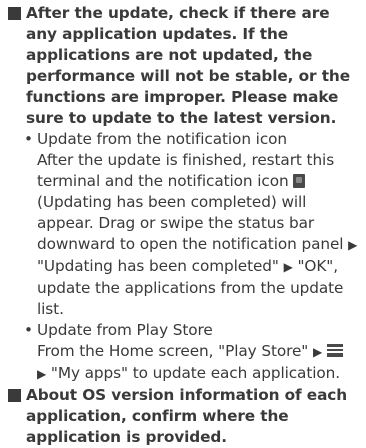 The image size is (366, 448). I want to click on bullet-text: "Updating has been completed", so click(158, 266).